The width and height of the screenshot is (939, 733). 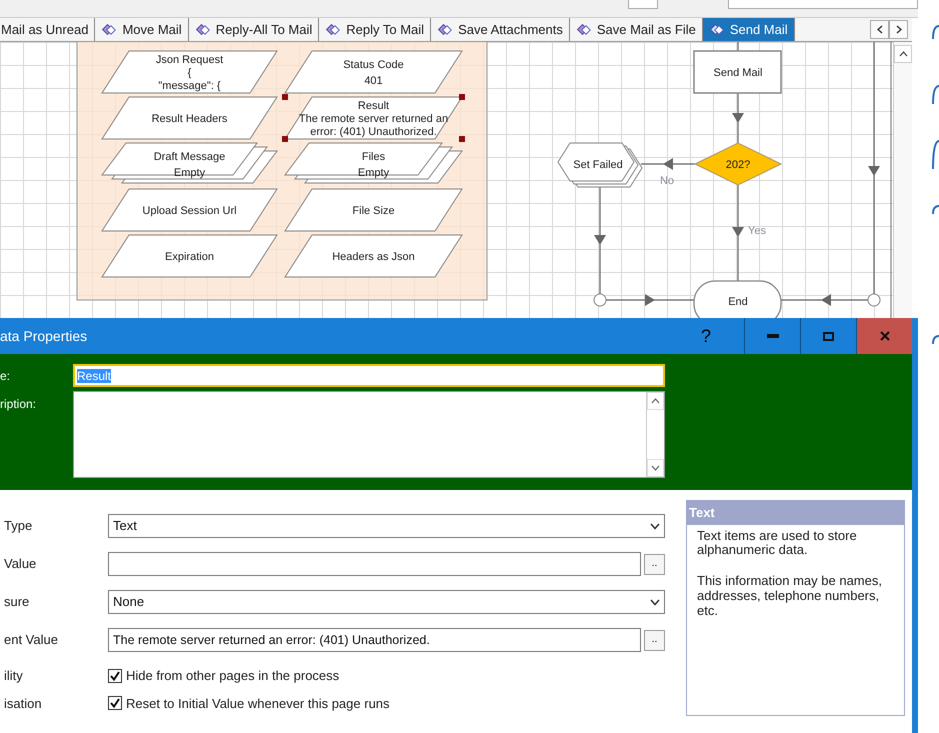 I want to click on field-label: e:, so click(x=6, y=376).